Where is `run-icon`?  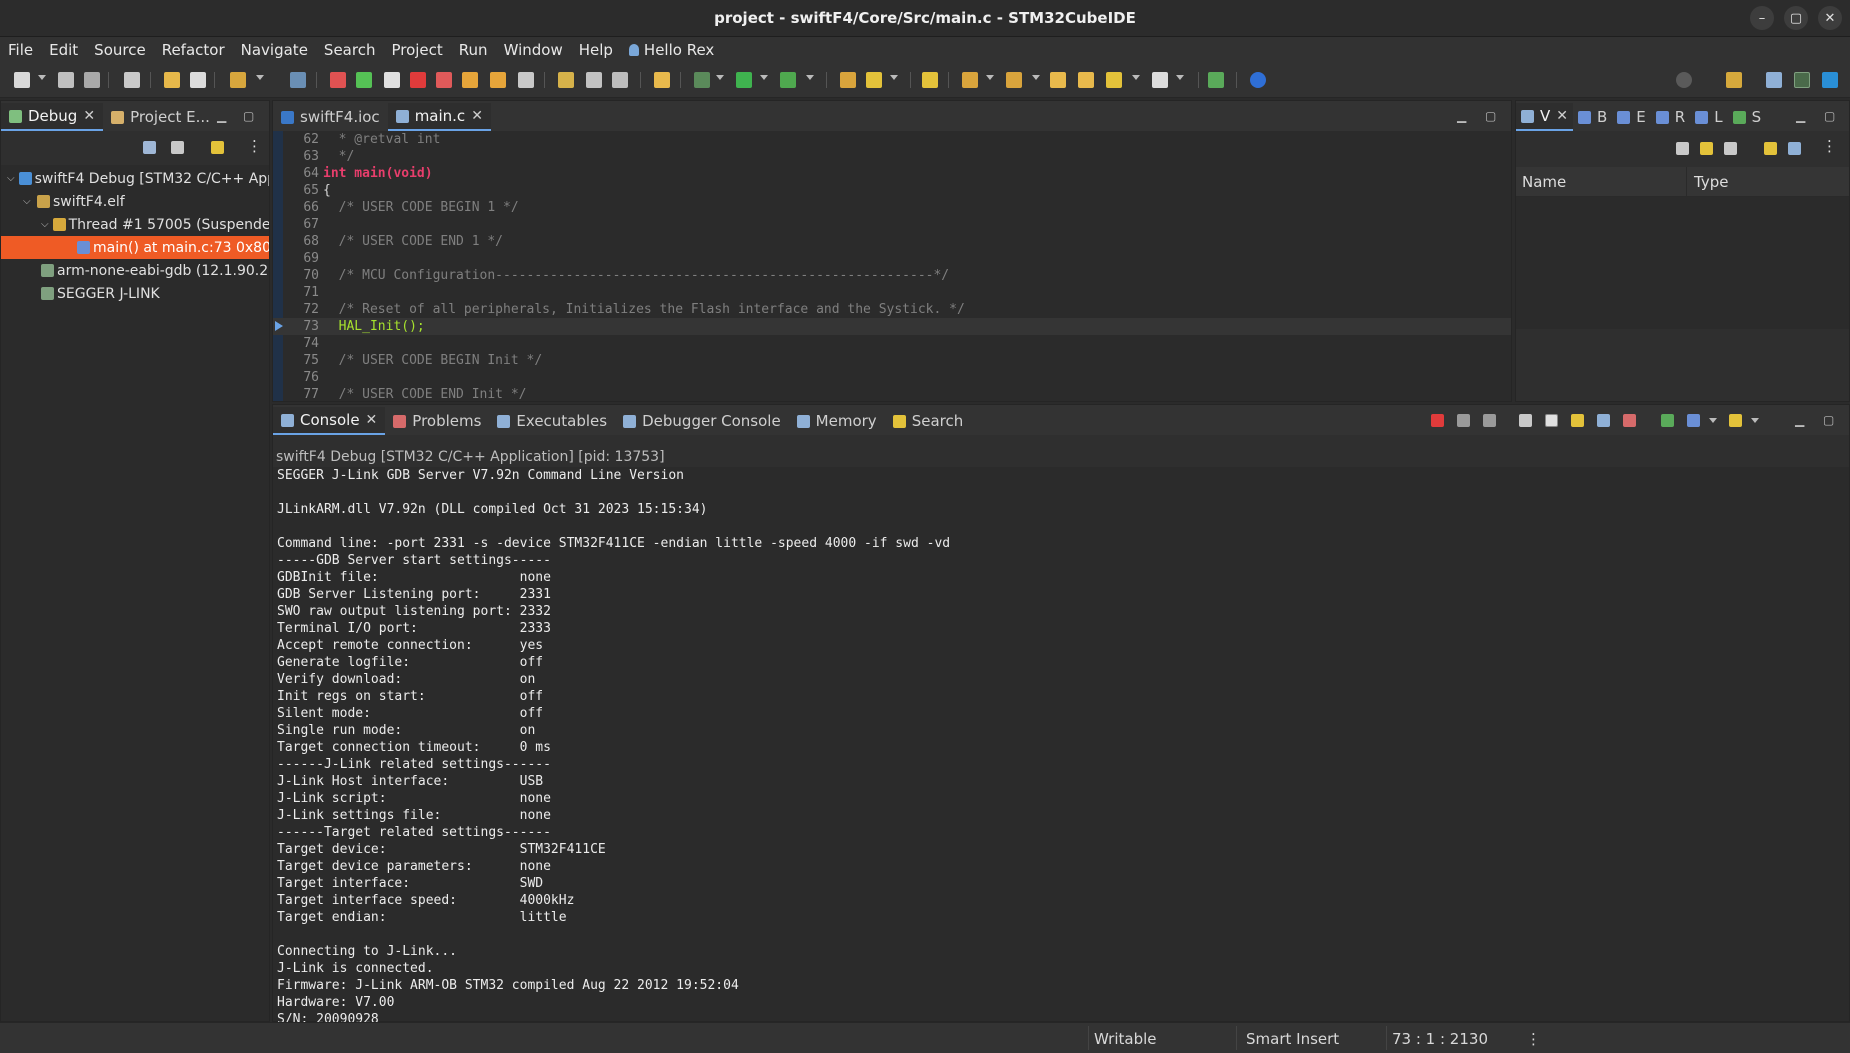
run-icon is located at coordinates (744, 80).